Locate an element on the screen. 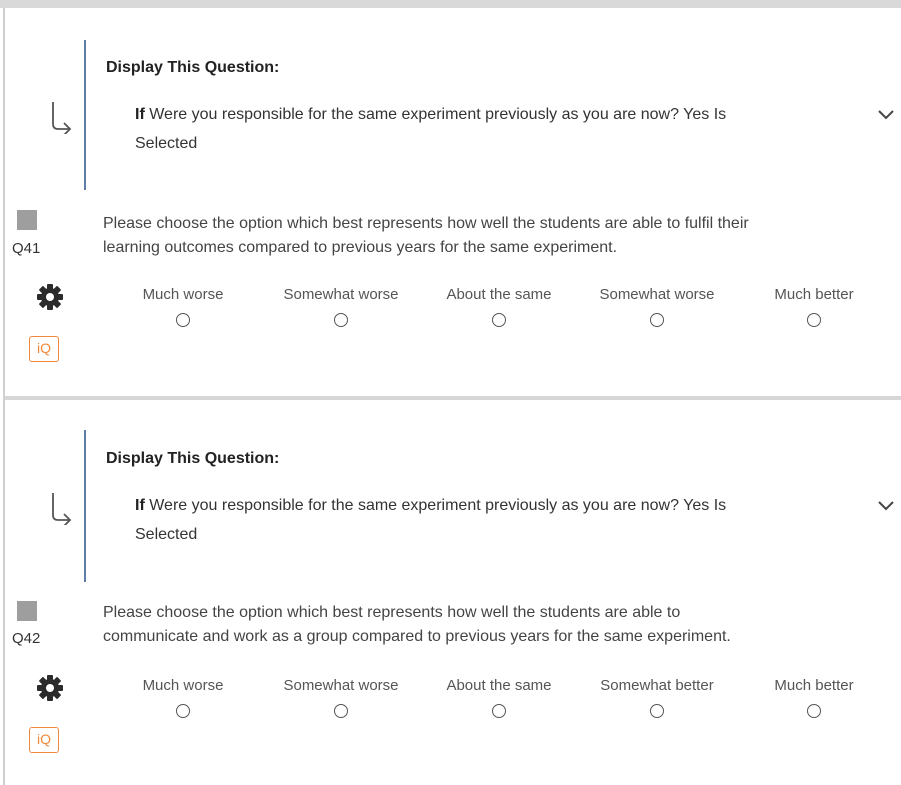 The width and height of the screenshot is (901, 785). choice-label: Somewhat better is located at coordinates (657, 685).